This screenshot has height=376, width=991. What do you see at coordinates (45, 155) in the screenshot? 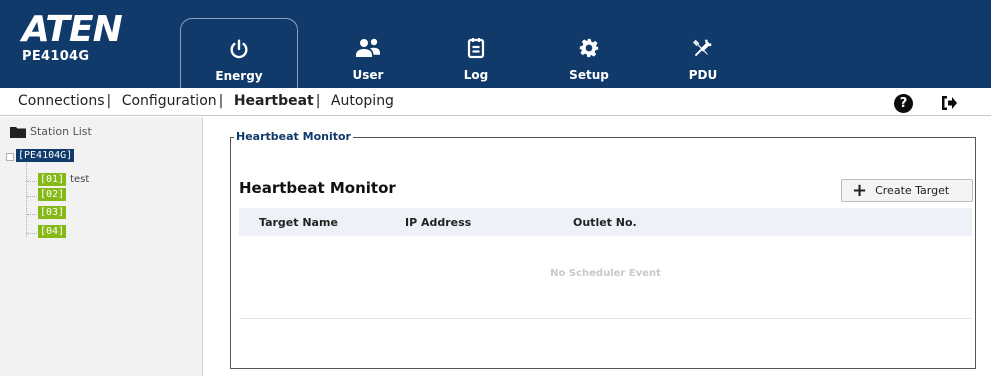
I see `tree-root-node: [PE4104G]` at bounding box center [45, 155].